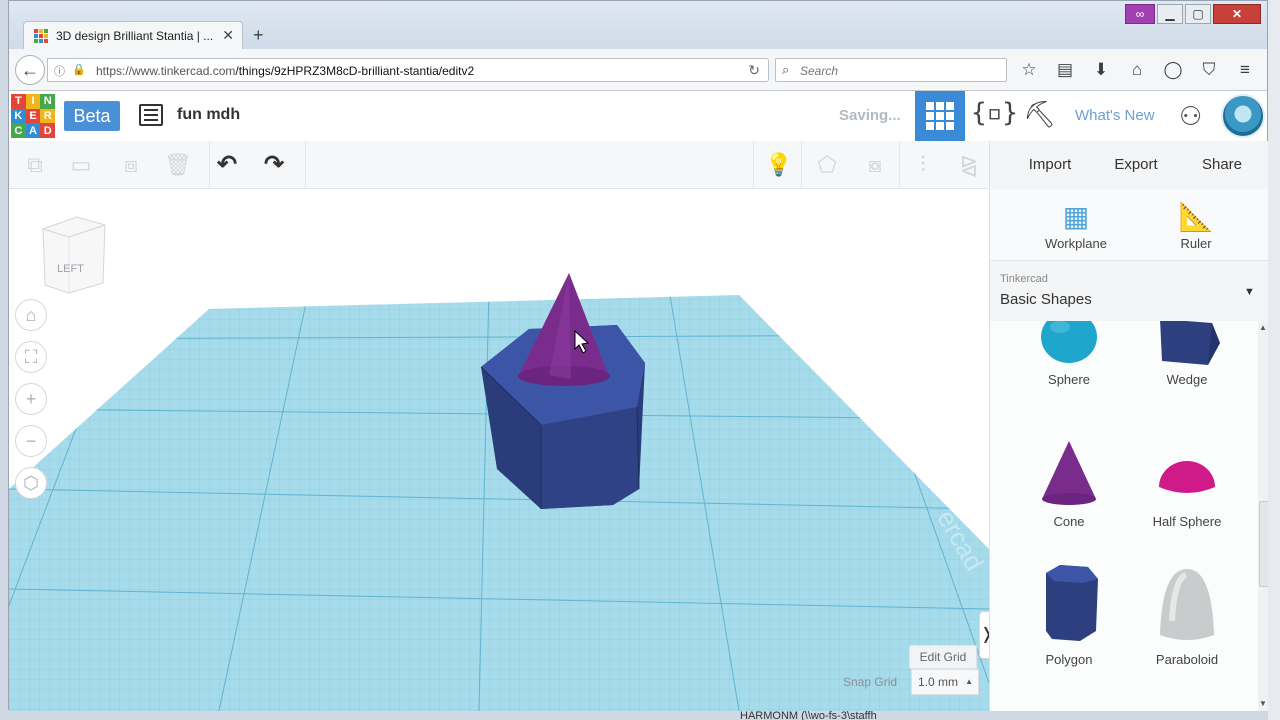 This screenshot has height=720, width=1280. Describe the element at coordinates (1130, 225) in the screenshot. I see `plane-tools: ▦ Workplane 📐 Ruler` at that location.